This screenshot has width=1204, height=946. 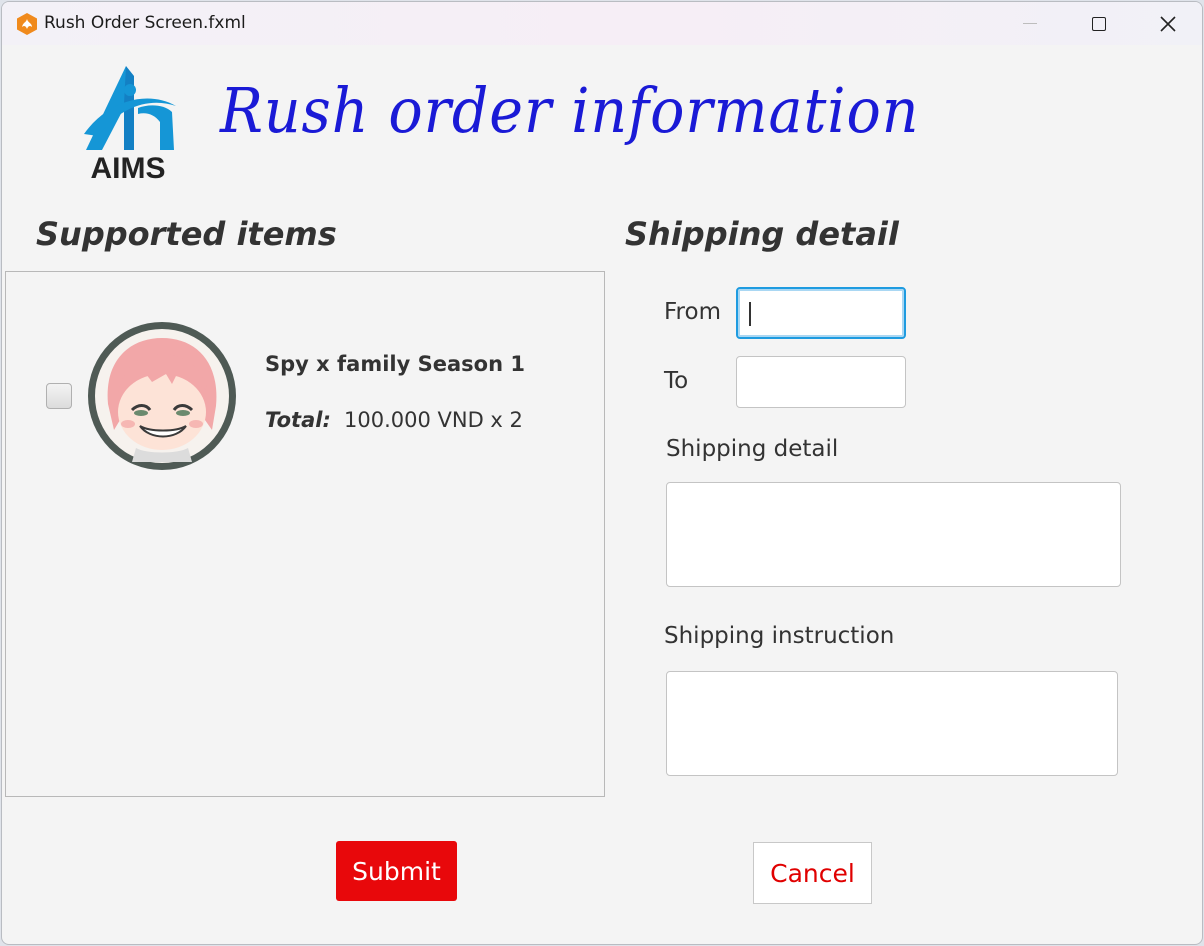 What do you see at coordinates (145, 23) in the screenshot?
I see `window-title: Rush Order Screen.fxml` at bounding box center [145, 23].